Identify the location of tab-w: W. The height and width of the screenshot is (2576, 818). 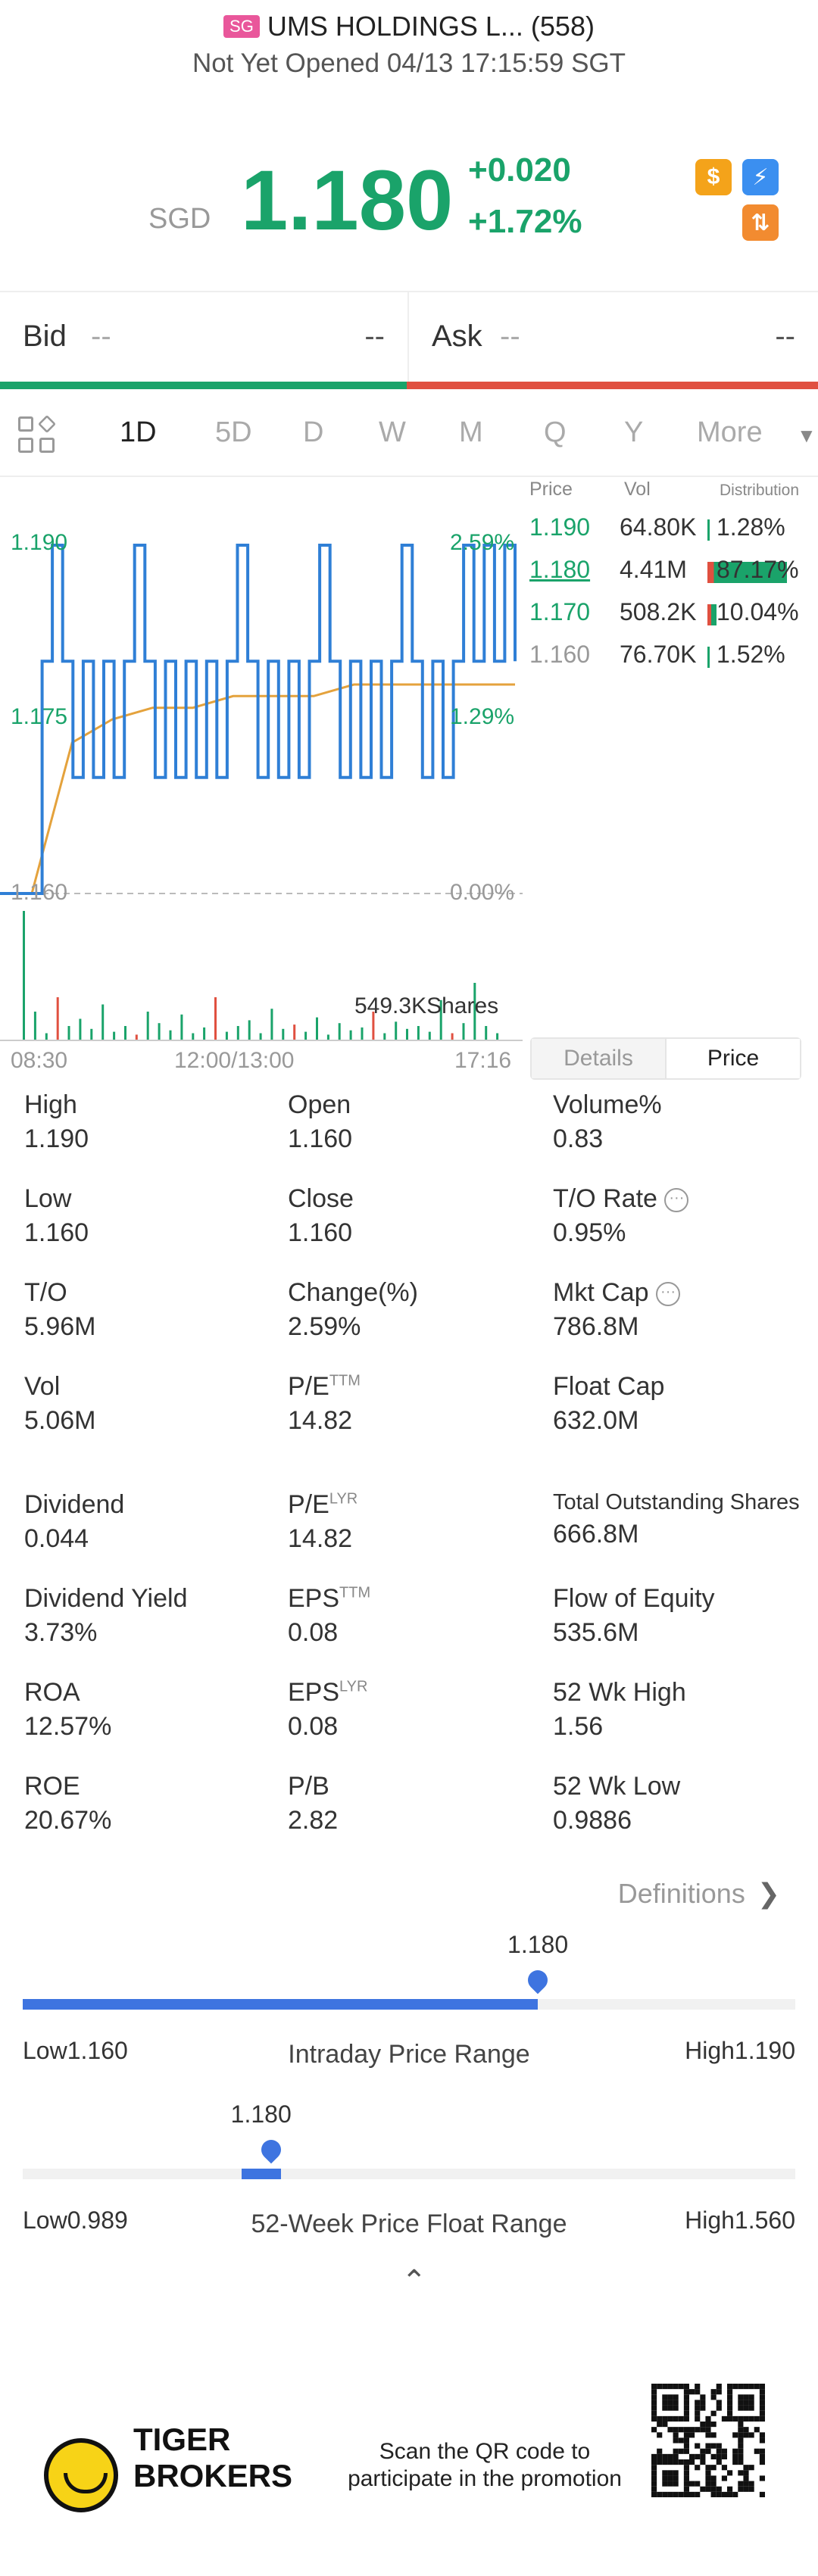
(393, 432).